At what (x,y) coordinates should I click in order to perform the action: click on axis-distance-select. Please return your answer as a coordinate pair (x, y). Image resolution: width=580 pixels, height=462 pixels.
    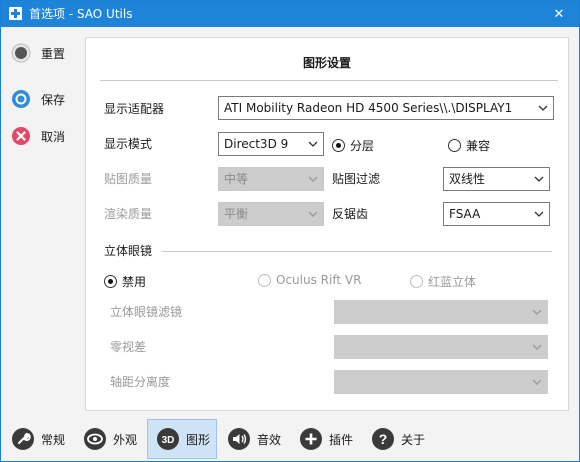
    Looking at the image, I should click on (441, 382).